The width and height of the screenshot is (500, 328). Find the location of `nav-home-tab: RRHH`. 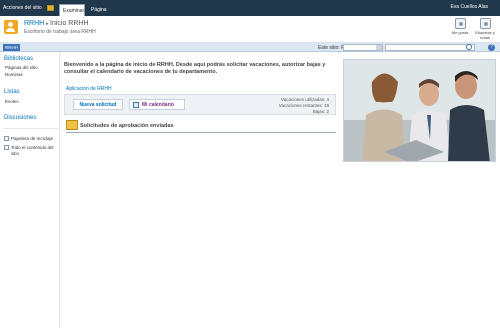

nav-home-tab: RRHH is located at coordinates (11, 47).